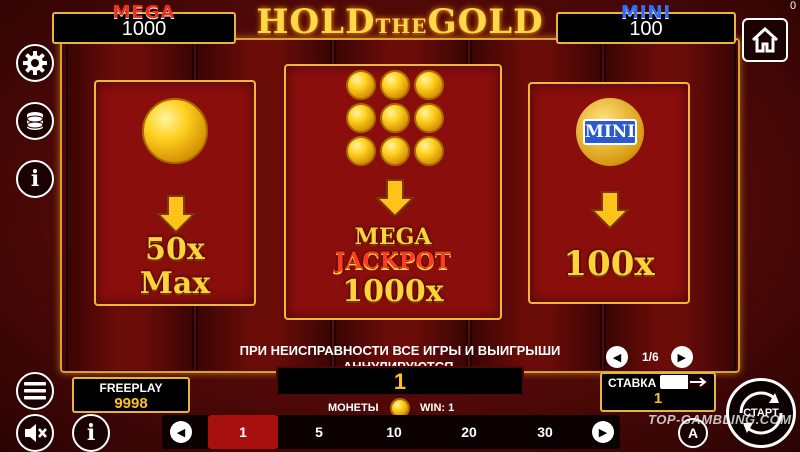 Image resolution: width=800 pixels, height=452 pixels. What do you see at coordinates (144, 29) in the screenshot?
I see `mega-jackpot-value: 1000` at bounding box center [144, 29].